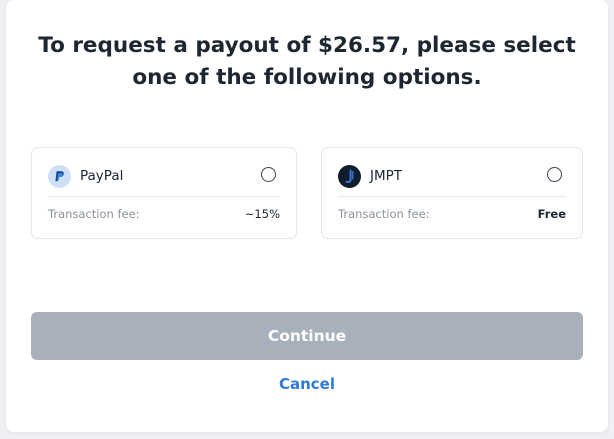 The image size is (614, 439). What do you see at coordinates (268, 174) in the screenshot?
I see `paypal-radio` at bounding box center [268, 174].